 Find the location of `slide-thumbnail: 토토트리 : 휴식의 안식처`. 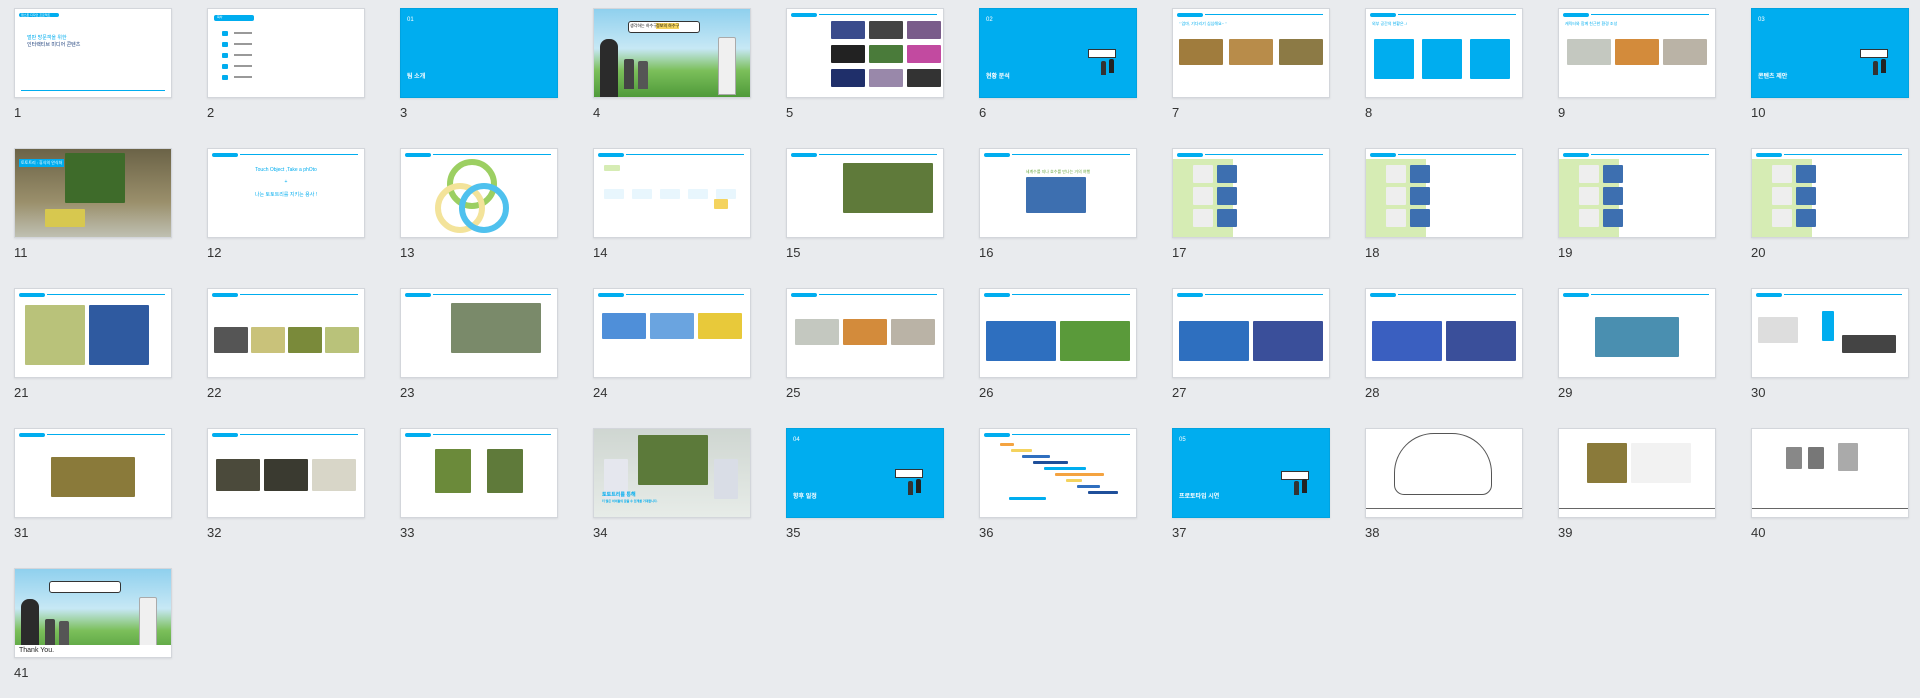

slide-thumbnail: 토토트리 : 휴식의 안식처 is located at coordinates (93, 193).